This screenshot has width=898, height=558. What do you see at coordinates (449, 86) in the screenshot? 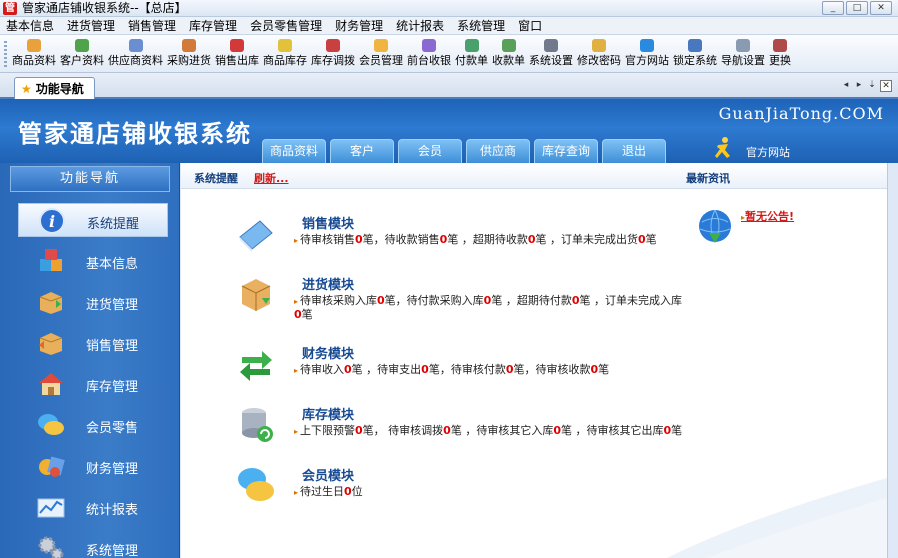
I see `tab-strip: ★ 功能导航 ◂ ▸ ⇣ ✕` at bounding box center [449, 86].